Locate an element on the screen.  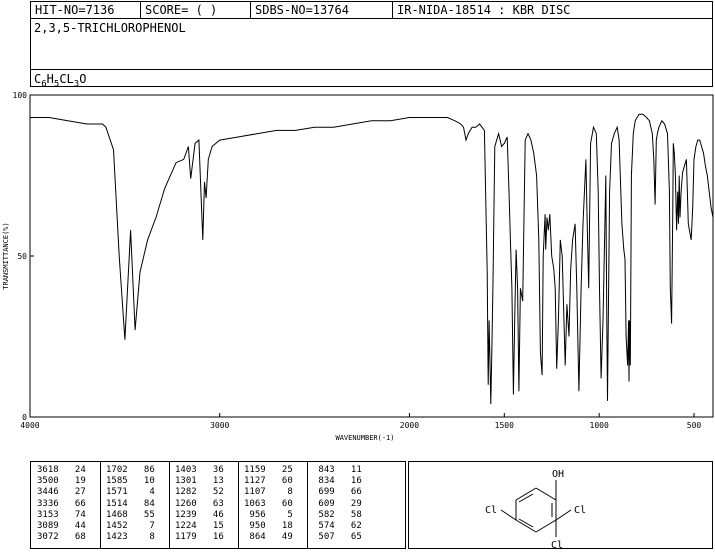
y-tick-label: 0 is located at coordinates (24, 417).